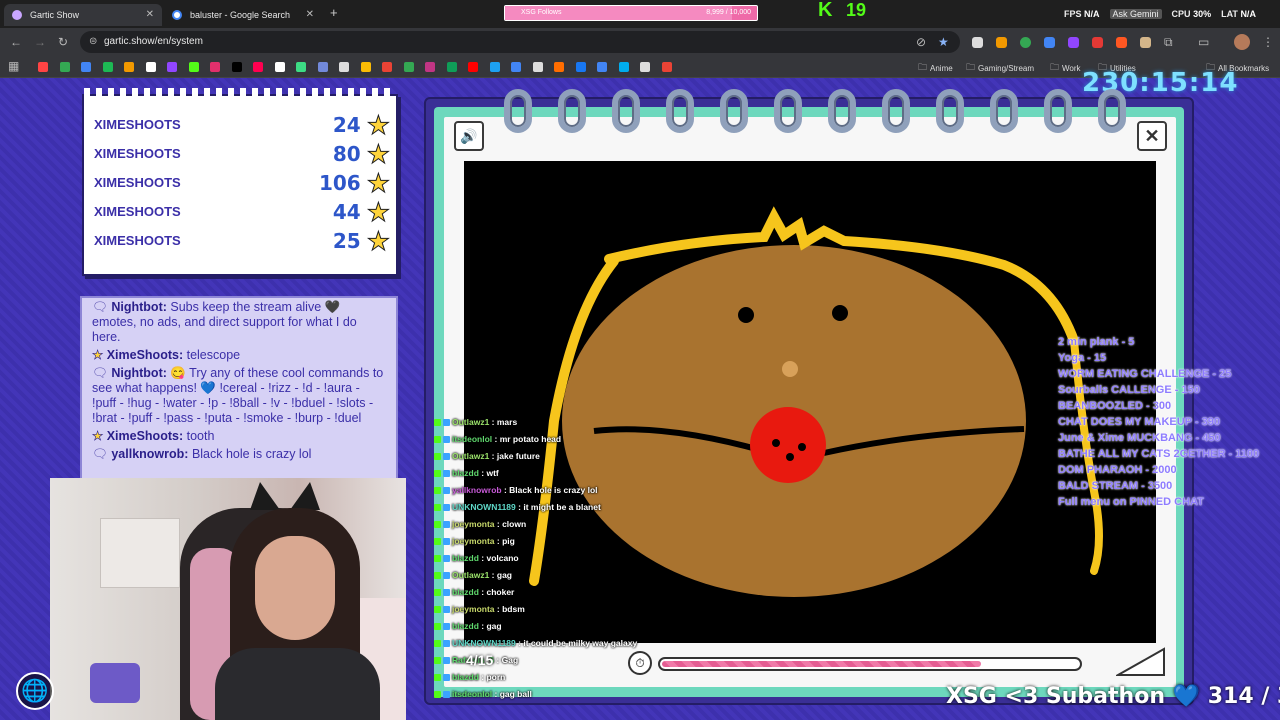 This screenshot has width=1280, height=720. I want to click on kick-logo-icon: K, so click(825, 10).